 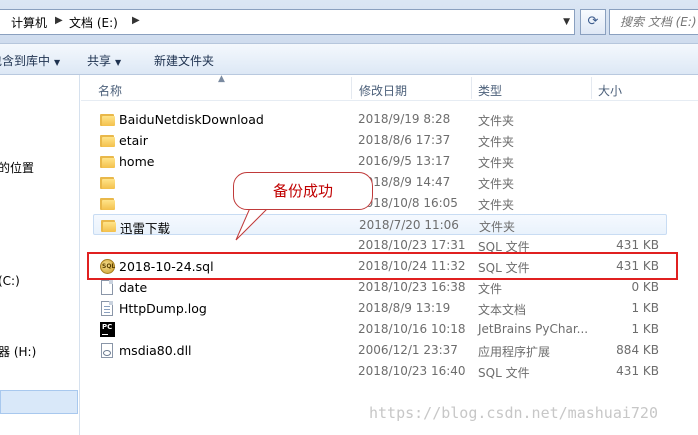 I want to click on include-in-library-button: 包含到库中▼, so click(x=30, y=60).